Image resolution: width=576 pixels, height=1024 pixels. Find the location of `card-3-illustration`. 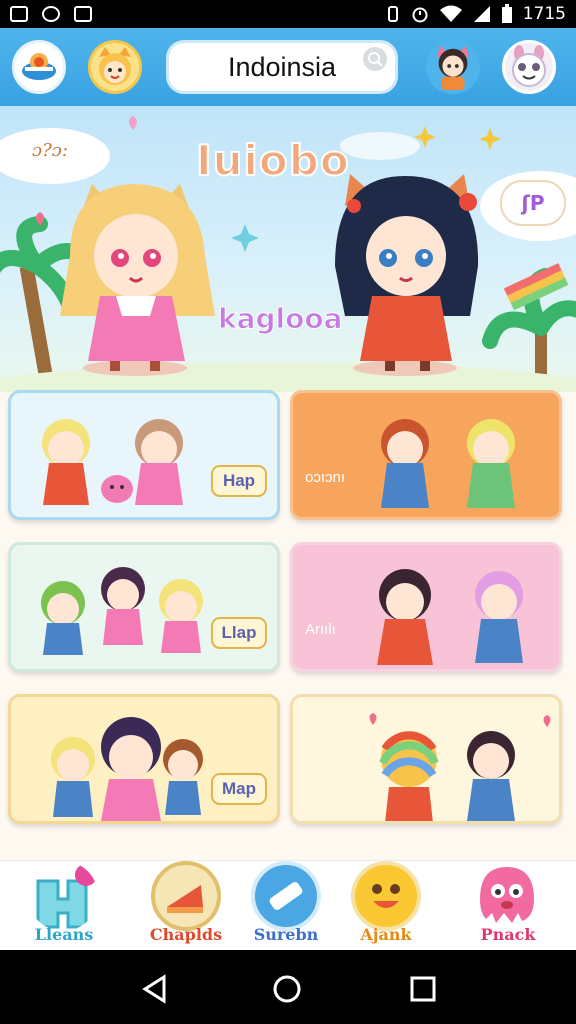

card-3-illustration is located at coordinates (122, 611).